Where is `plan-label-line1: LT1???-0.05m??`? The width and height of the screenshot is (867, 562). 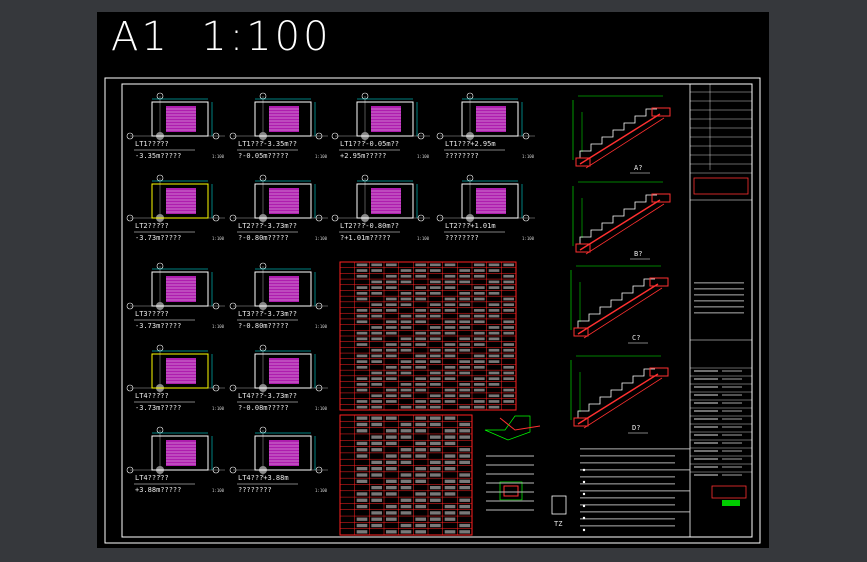 plan-label-line1: LT1???-0.05m?? is located at coordinates (369, 144).